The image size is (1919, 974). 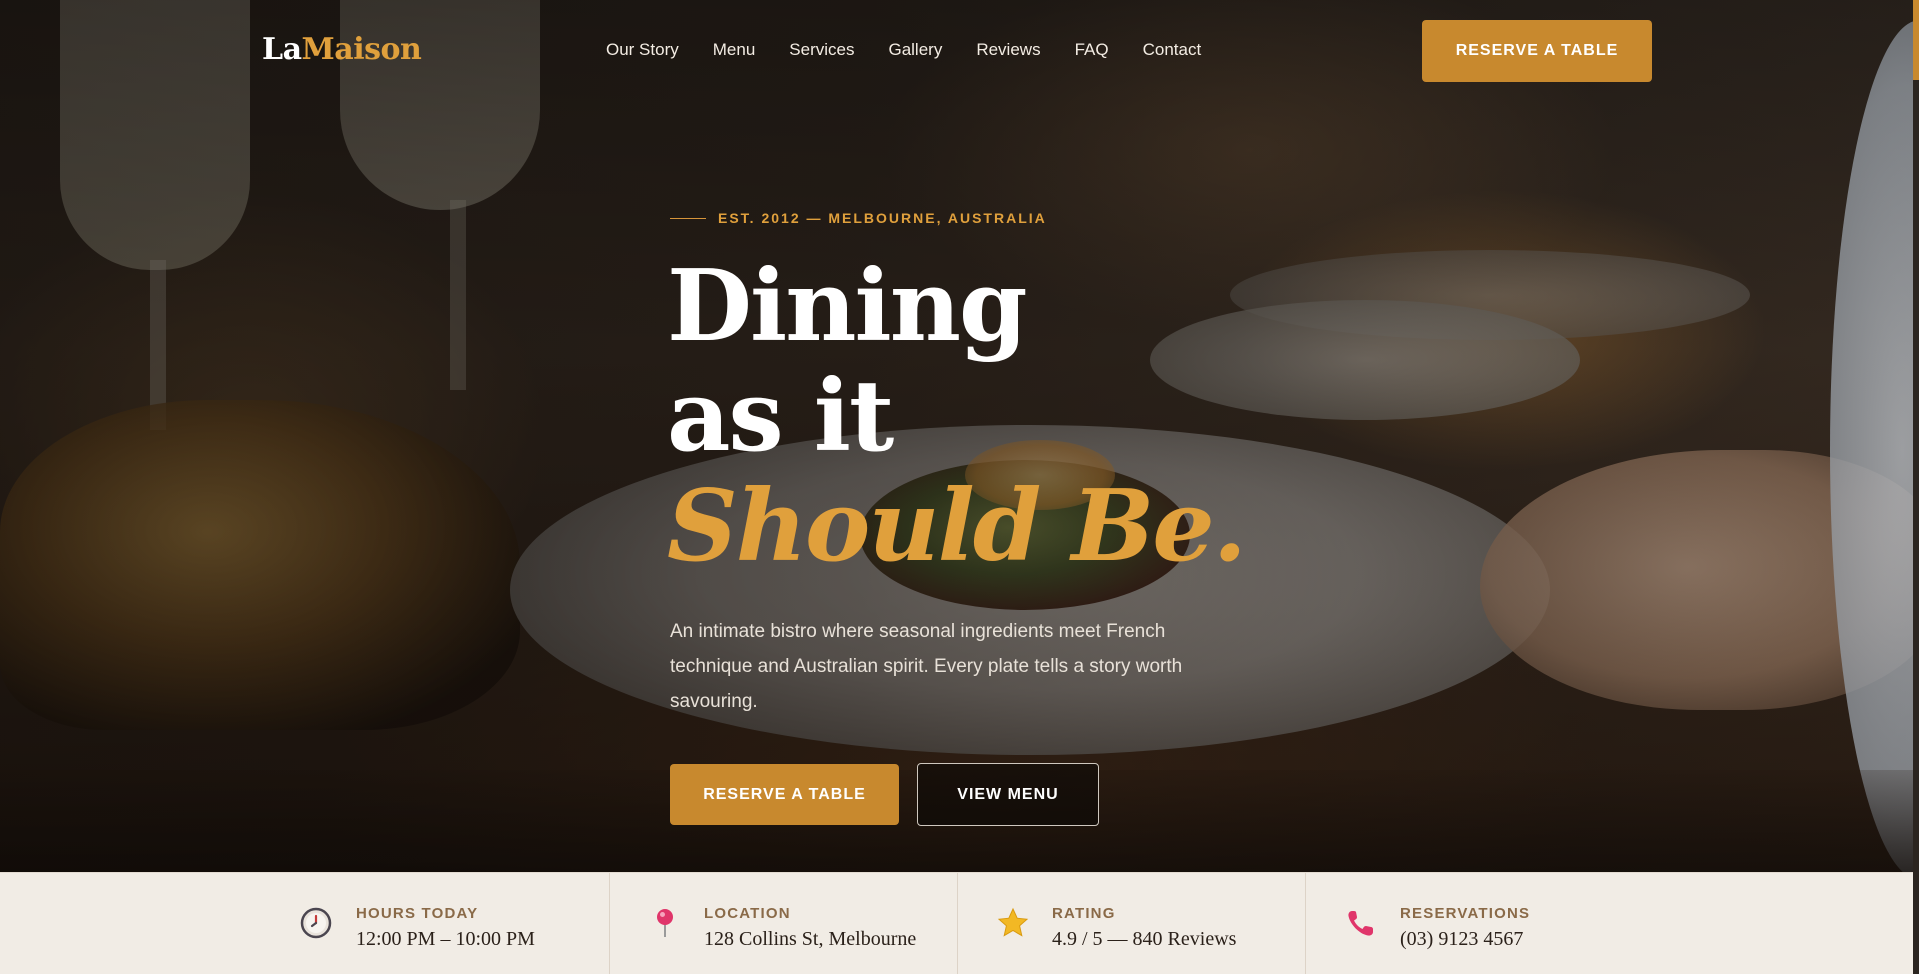 I want to click on eyebrow-divider-line, so click(x=688, y=218).